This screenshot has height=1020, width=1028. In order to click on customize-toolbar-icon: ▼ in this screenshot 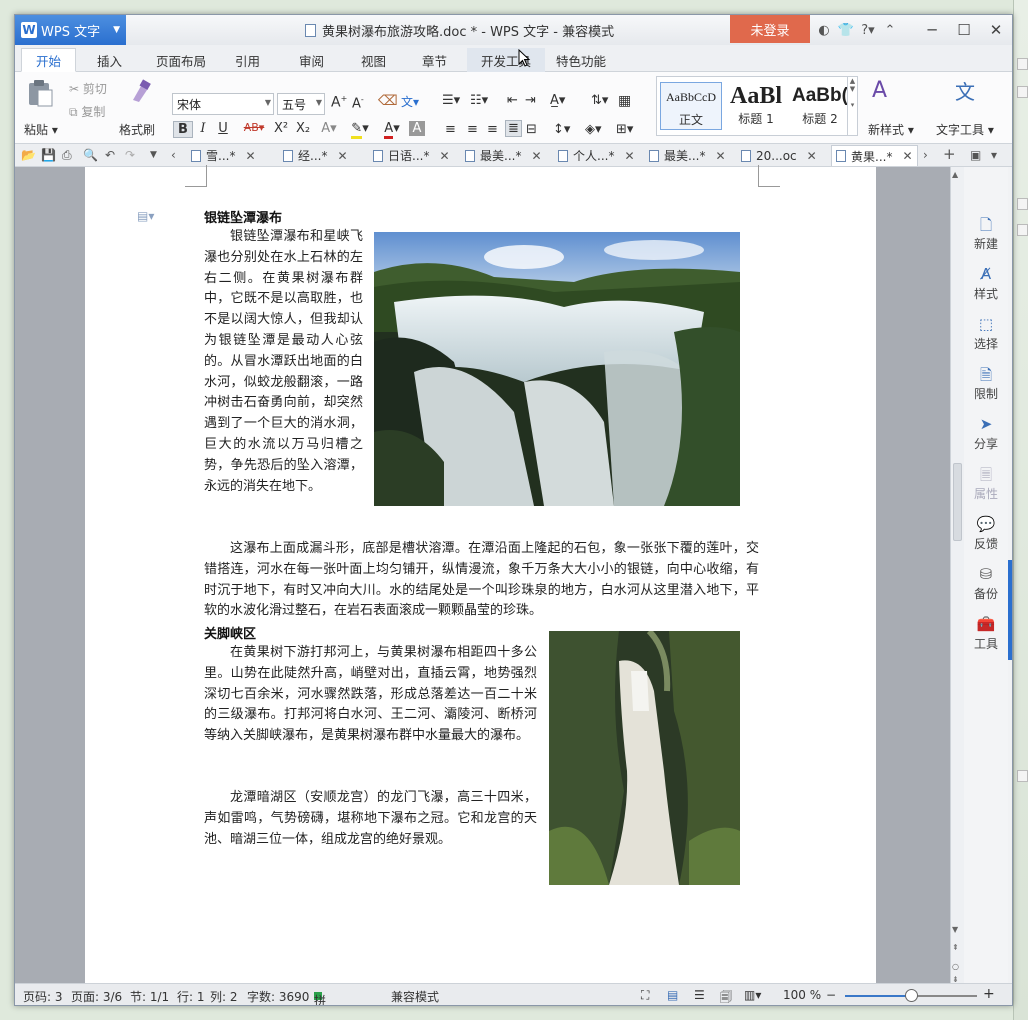, I will do `click(153, 155)`.